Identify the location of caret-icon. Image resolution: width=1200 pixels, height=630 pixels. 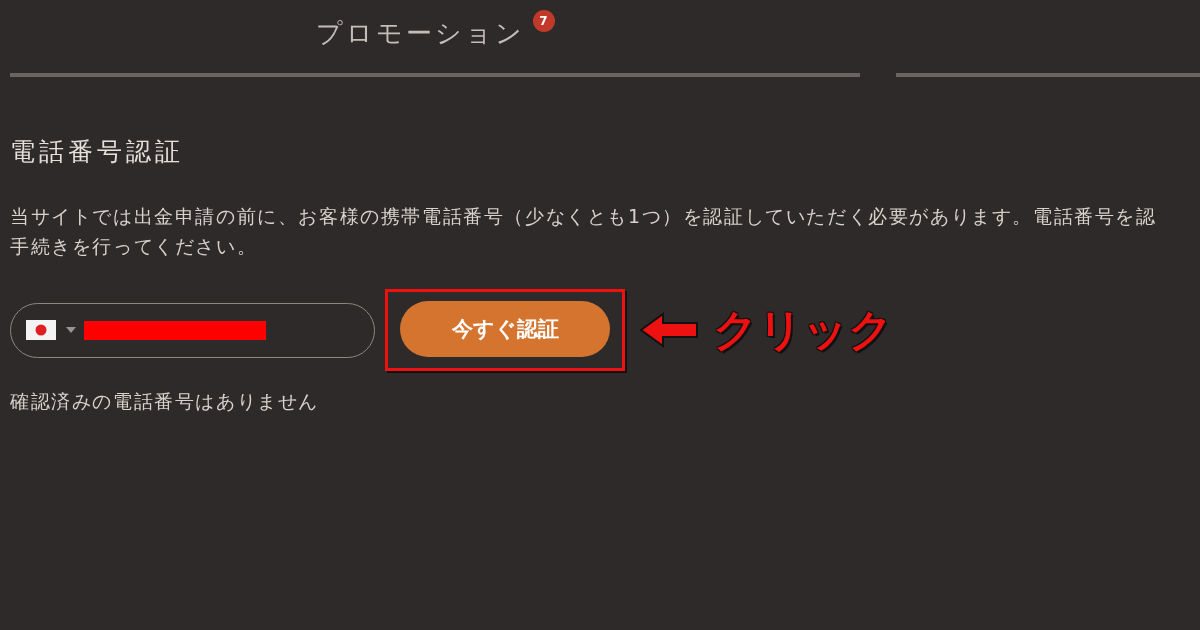
(71, 330).